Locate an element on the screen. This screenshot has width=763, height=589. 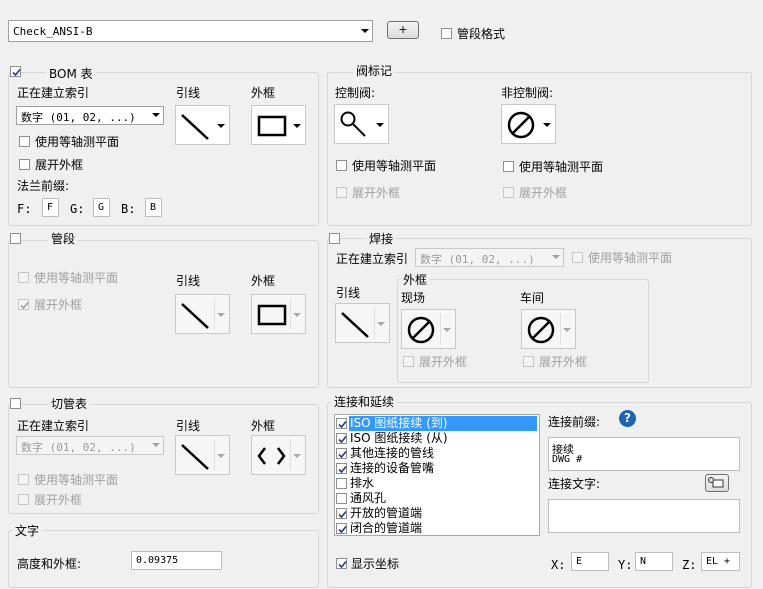
pipe-format-checkbox is located at coordinates (446, 33).